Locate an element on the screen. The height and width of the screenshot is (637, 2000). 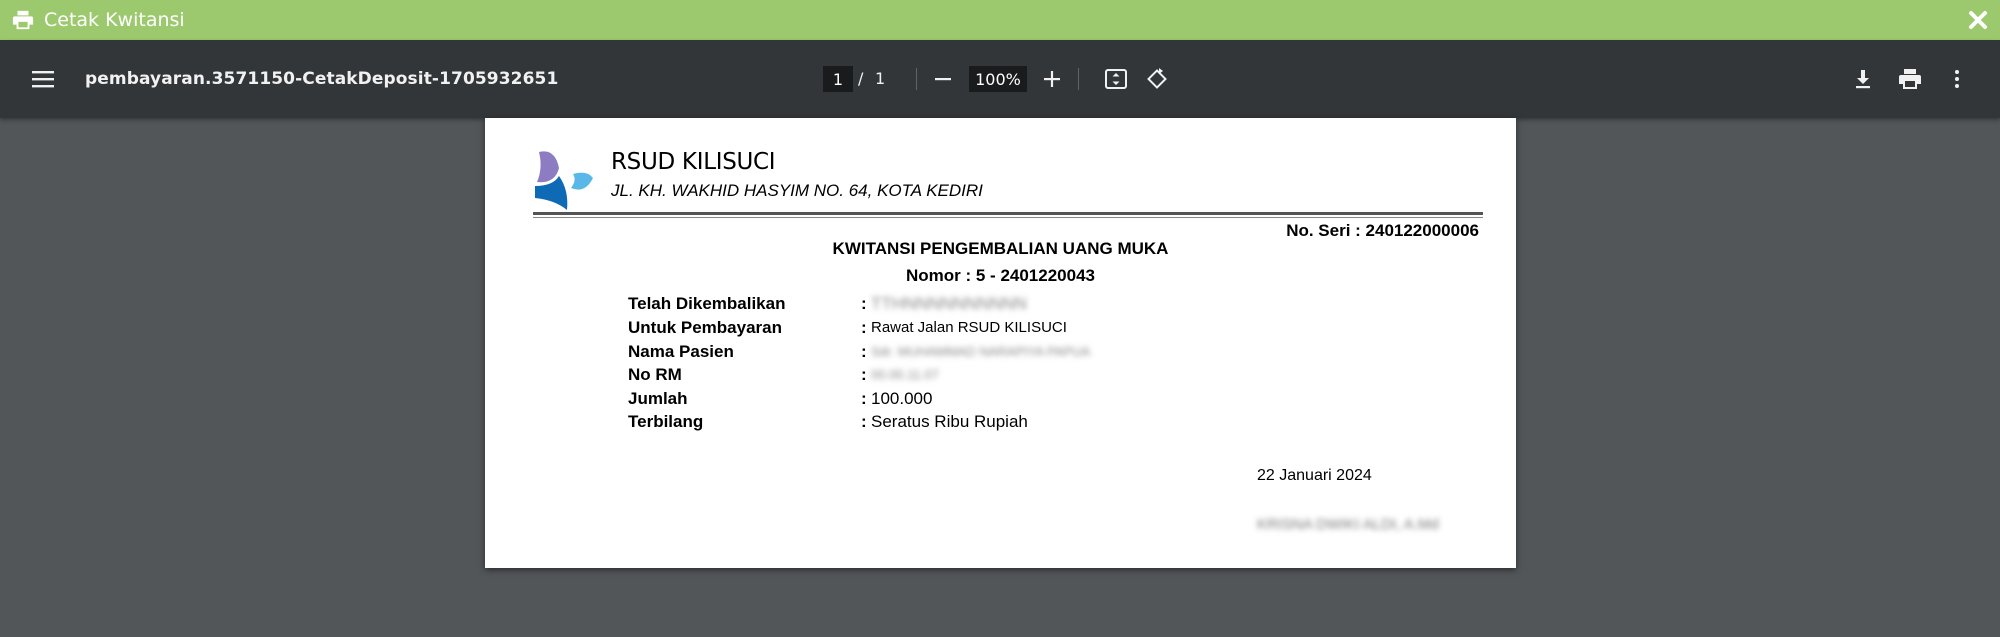
fit-page-icon is located at coordinates (1116, 79).